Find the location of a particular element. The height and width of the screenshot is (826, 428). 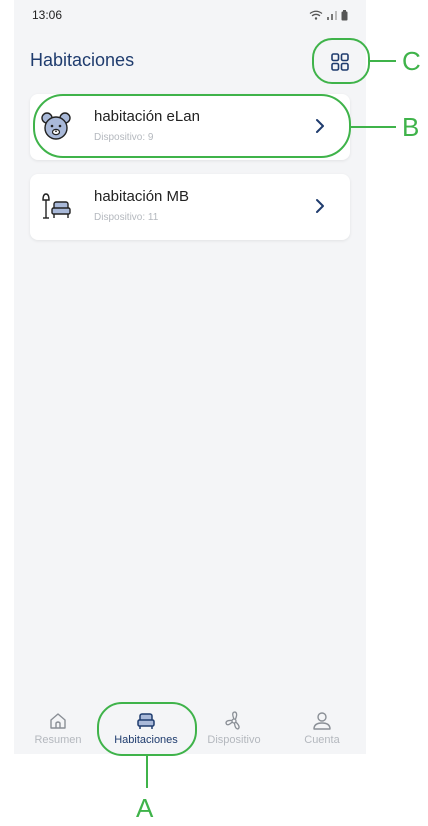

callout-b-outline is located at coordinates (192, 126).